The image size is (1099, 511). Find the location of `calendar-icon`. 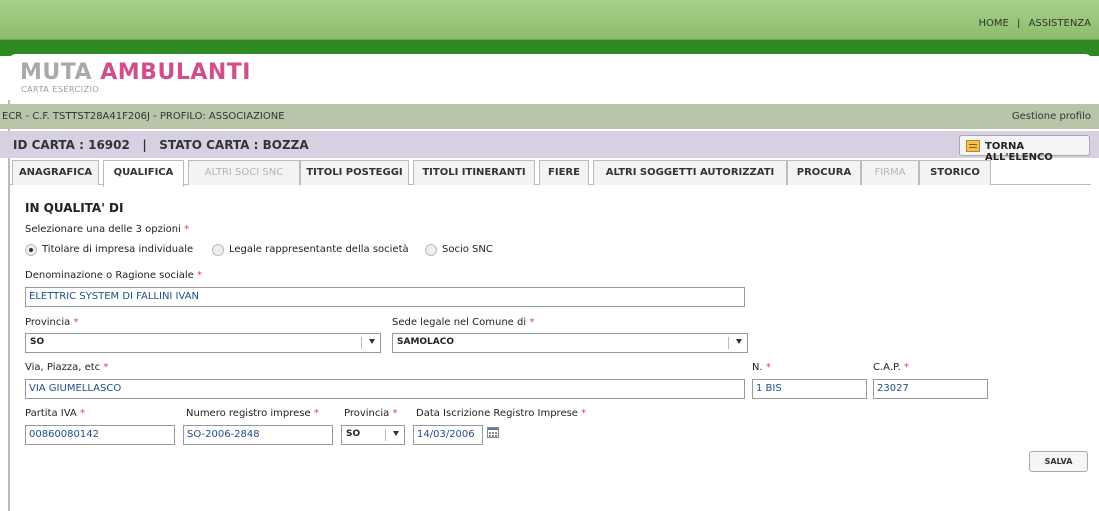

calendar-icon is located at coordinates (493, 432).